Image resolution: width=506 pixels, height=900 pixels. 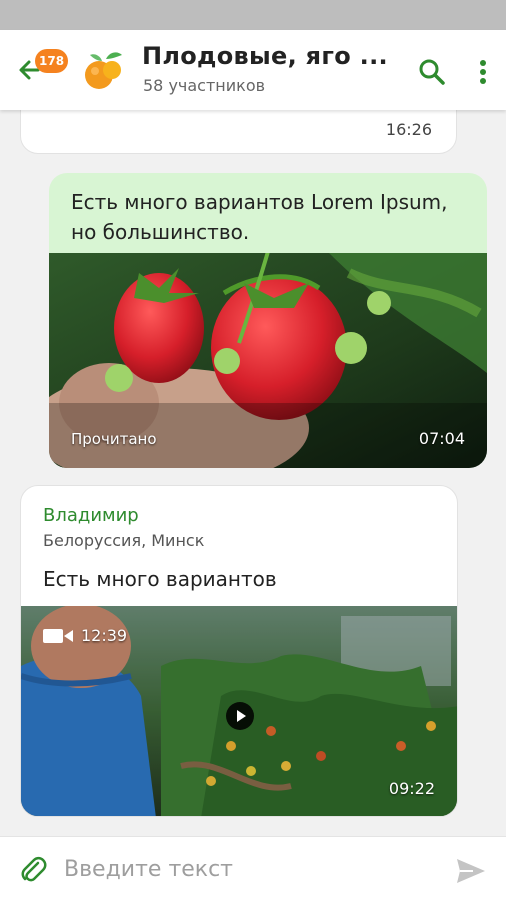 I want to click on more-options-button, so click(x=483, y=72).